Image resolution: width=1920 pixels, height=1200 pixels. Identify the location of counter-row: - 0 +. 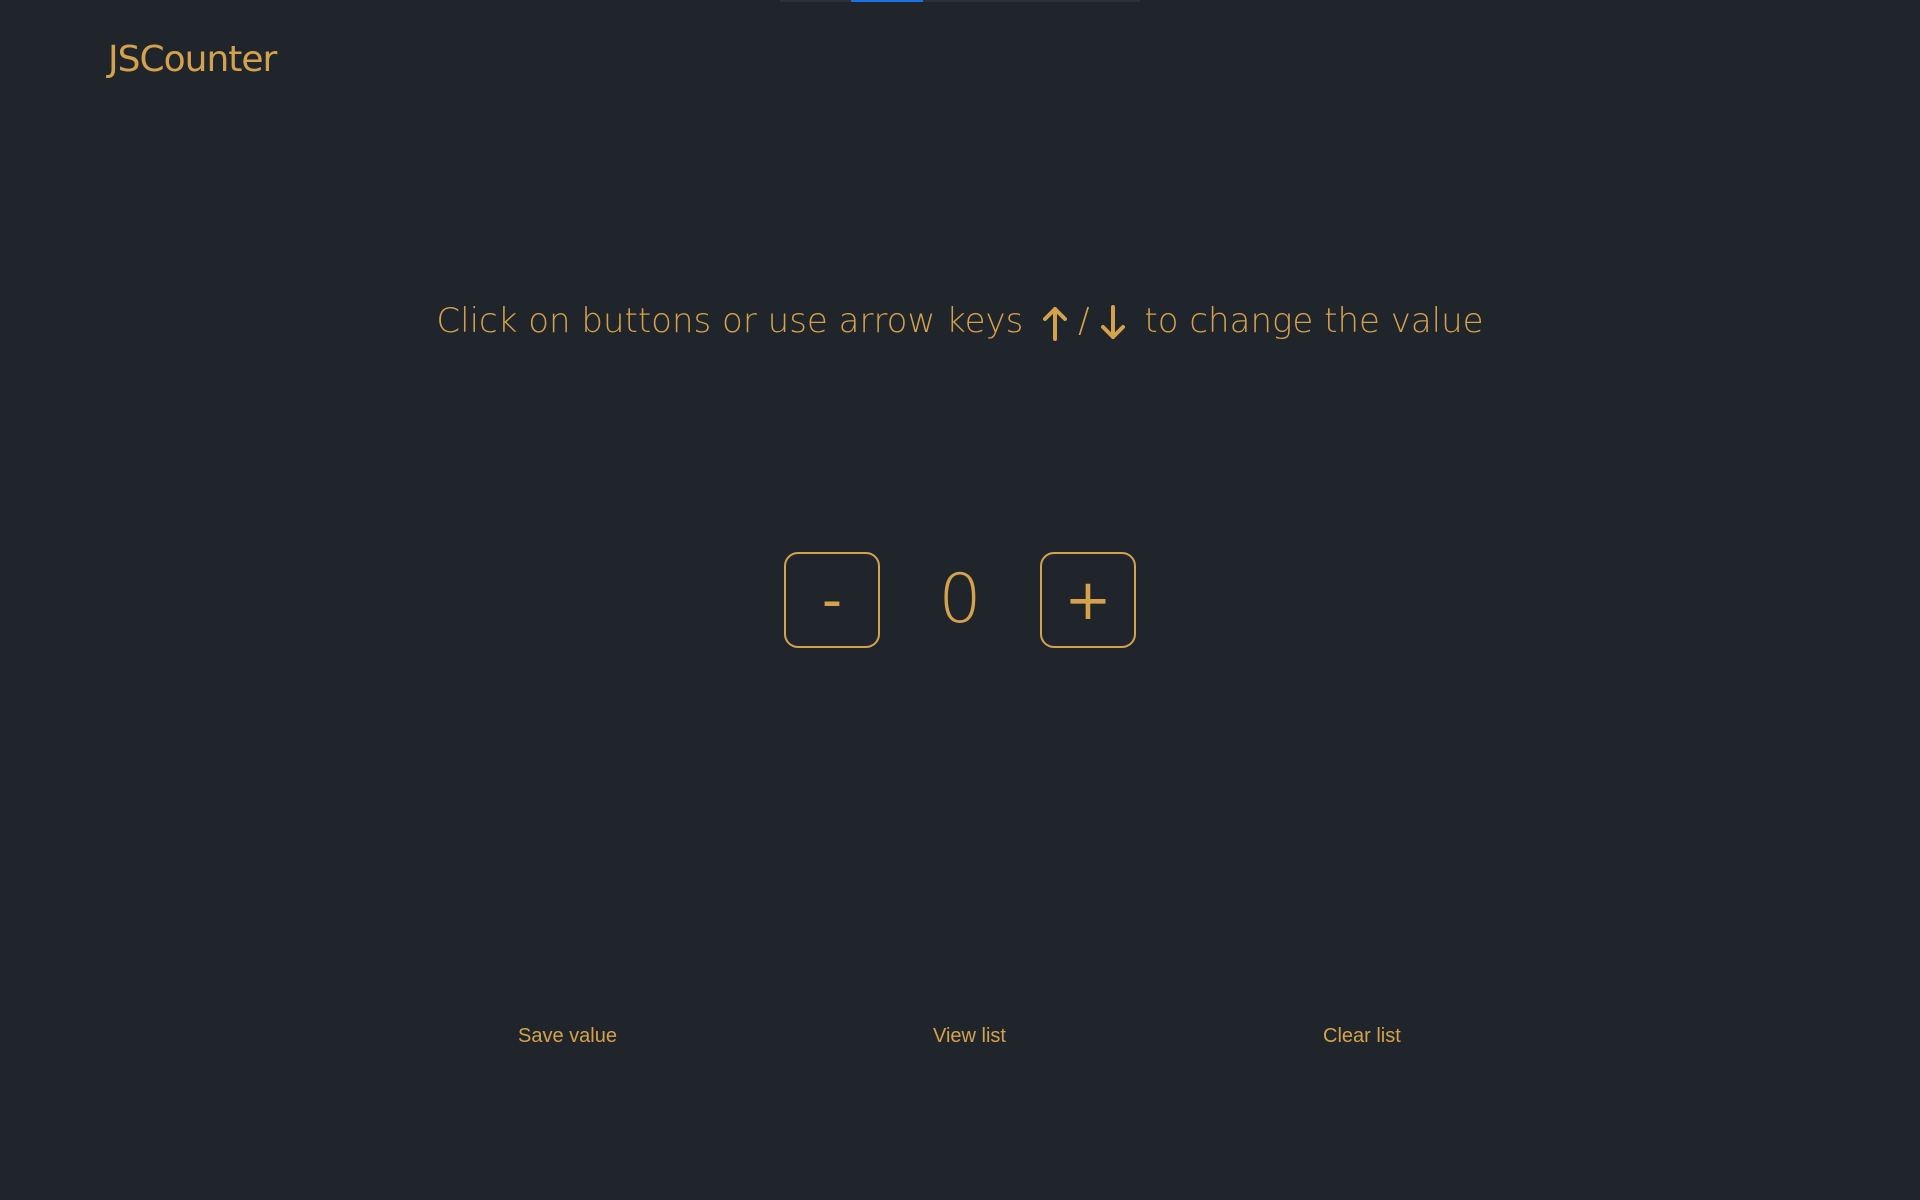
(960, 600).